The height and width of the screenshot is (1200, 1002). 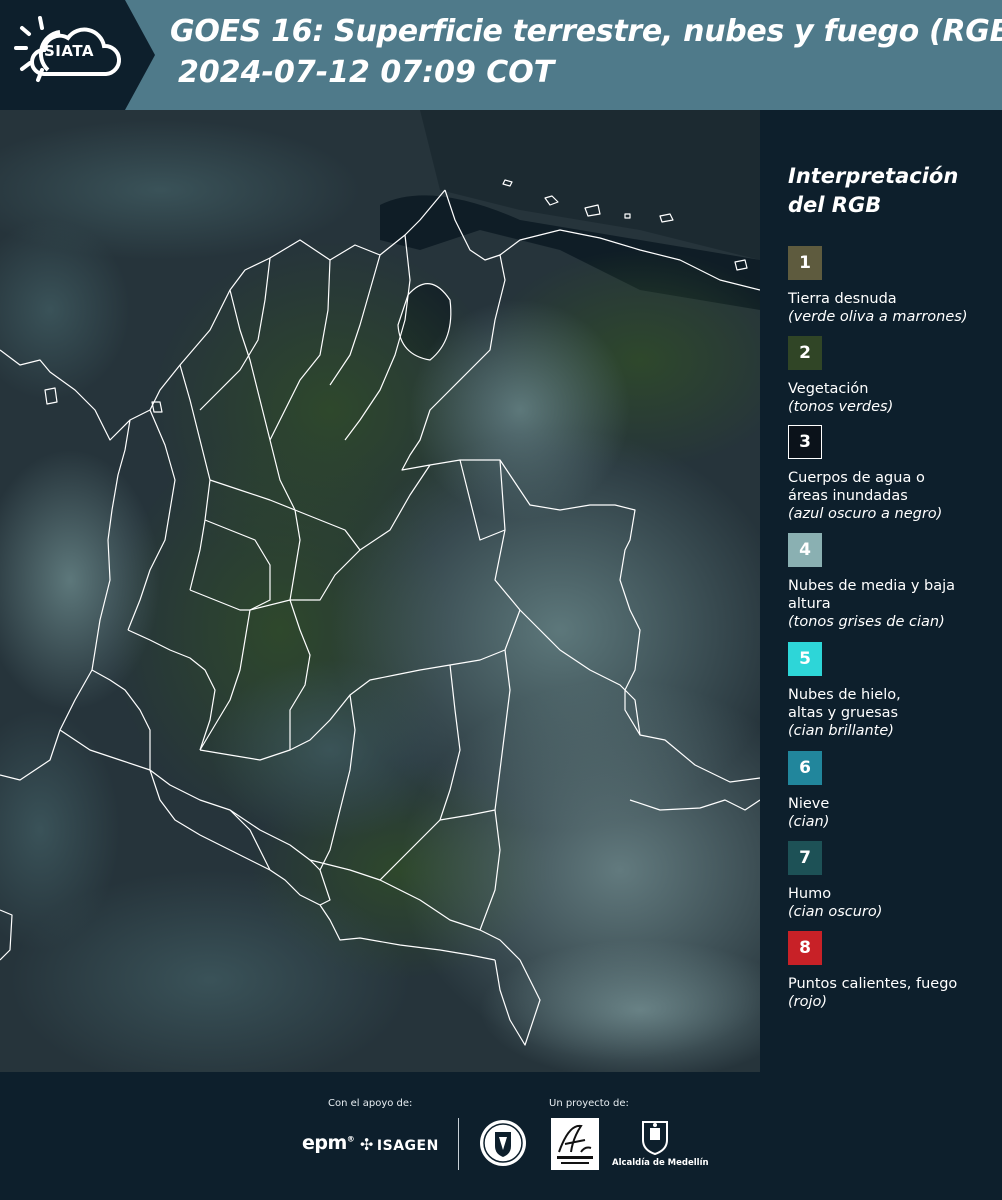 What do you see at coordinates (366, 72) in the screenshot?
I see `page-timestamp: 2024-07-12 07:09 COT` at bounding box center [366, 72].